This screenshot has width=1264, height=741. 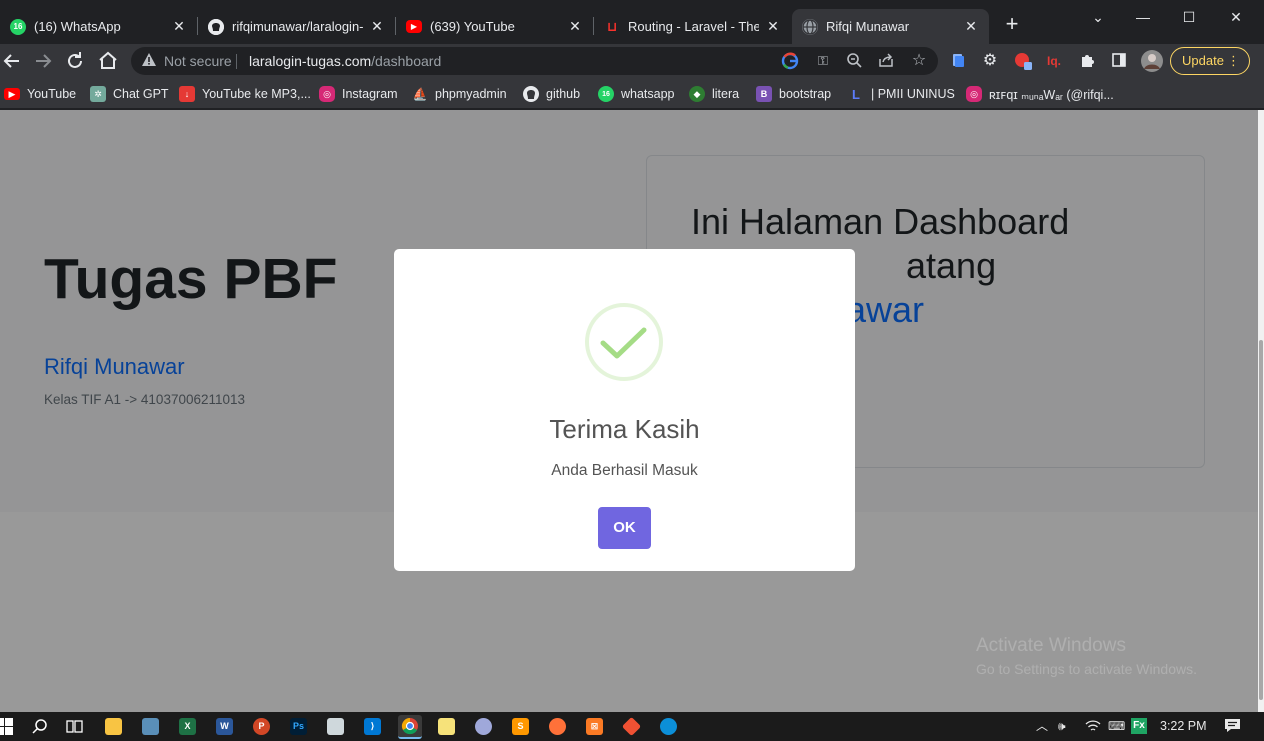 What do you see at coordinates (913, 94) in the screenshot?
I see `bookmark-label: | PMII UNINUS` at bounding box center [913, 94].